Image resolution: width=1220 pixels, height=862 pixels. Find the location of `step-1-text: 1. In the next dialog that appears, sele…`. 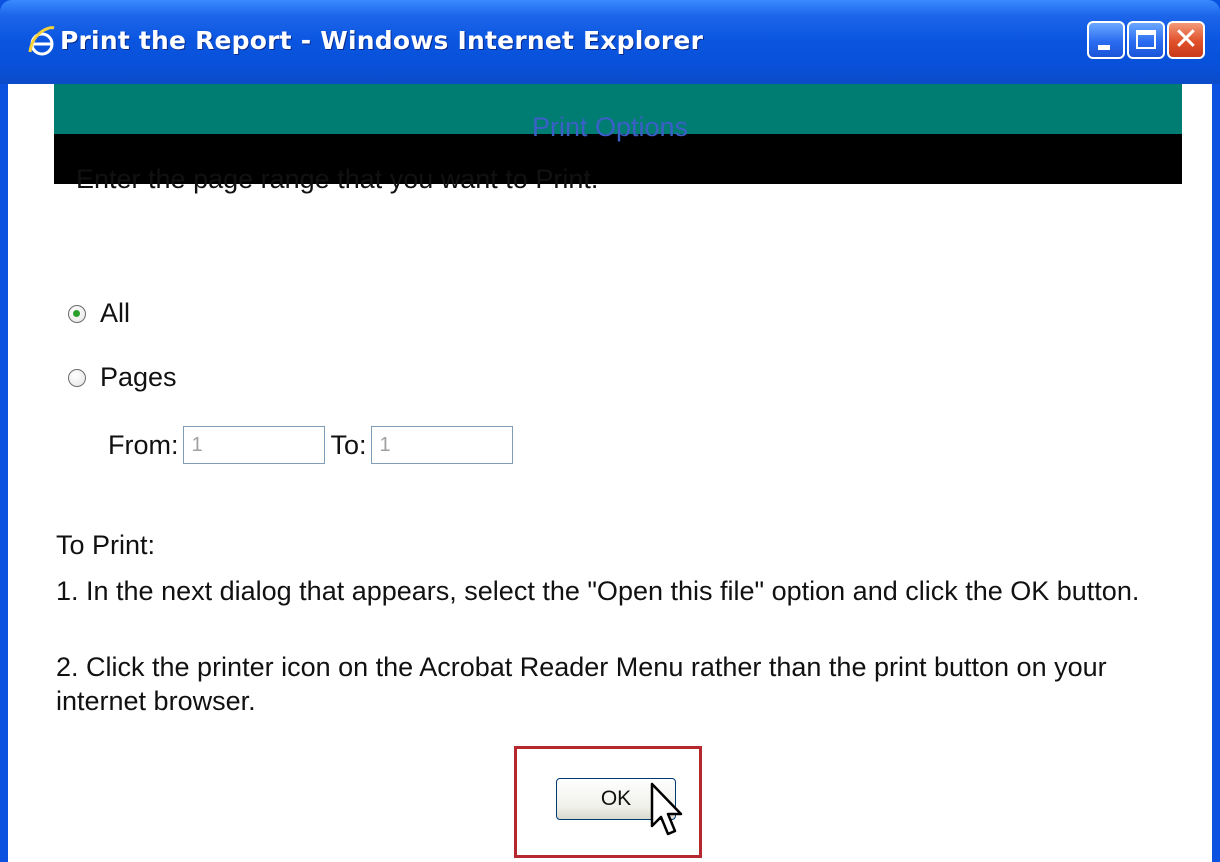

step-1-text: 1. In the next dialog that appears, sele… is located at coordinates (598, 591).